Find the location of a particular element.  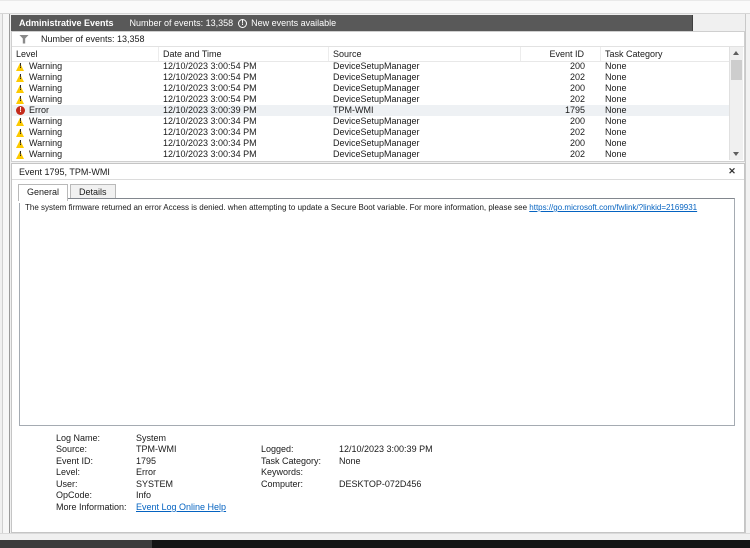

column-header-datetime: Date and Time is located at coordinates (244, 54).